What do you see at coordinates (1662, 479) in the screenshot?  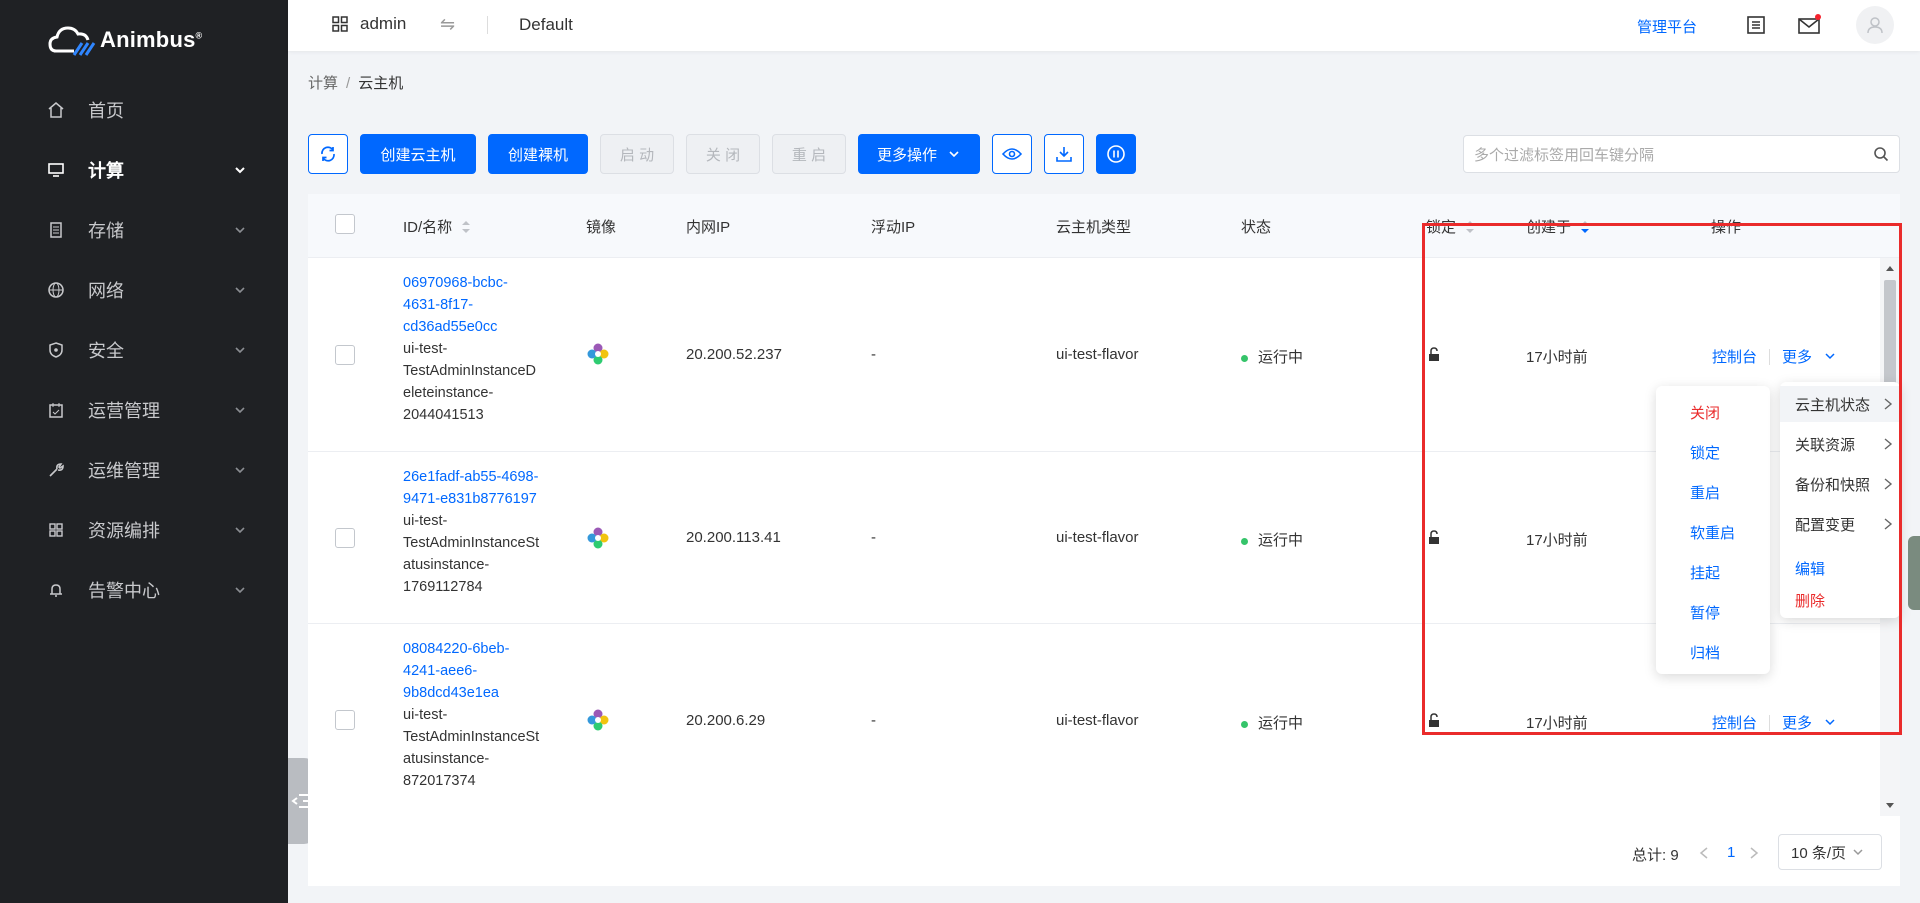 I see `highlight-box` at bounding box center [1662, 479].